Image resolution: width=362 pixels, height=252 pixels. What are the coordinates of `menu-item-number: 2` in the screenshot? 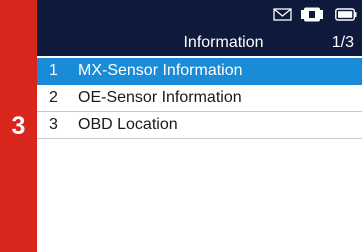 It's located at (53, 97).